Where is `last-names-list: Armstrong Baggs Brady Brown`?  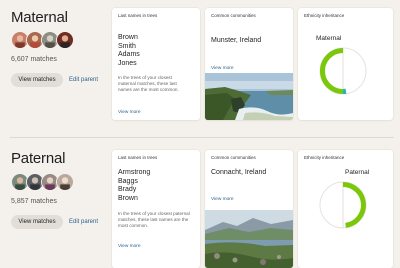 last-names-list: Armstrong Baggs Brady Brown is located at coordinates (134, 186).